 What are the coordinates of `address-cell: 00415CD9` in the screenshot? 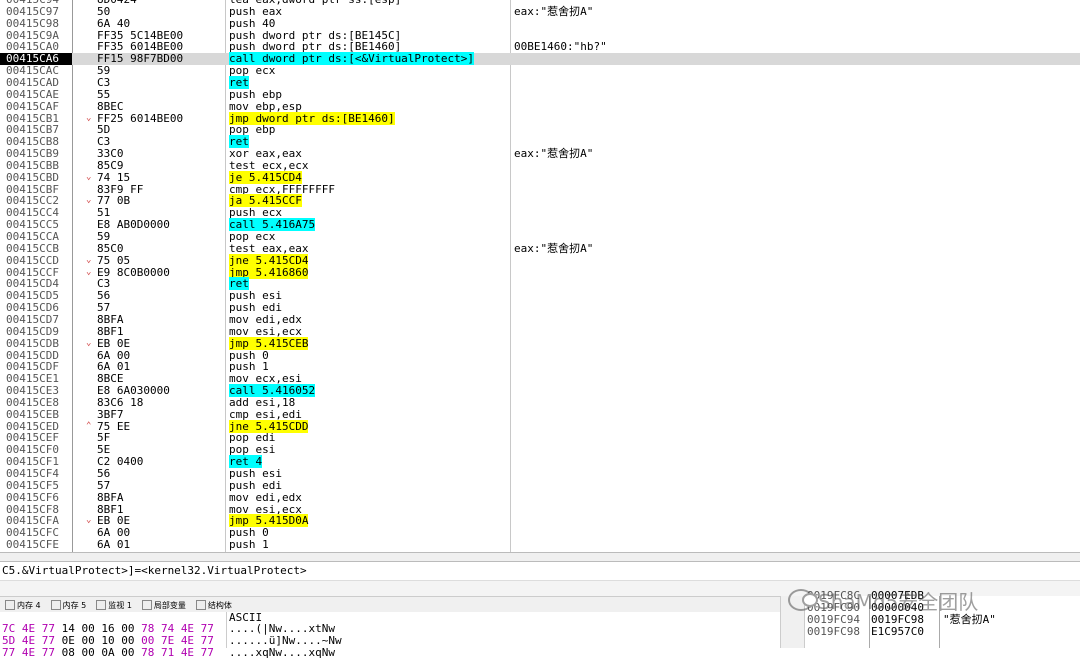 It's located at (36, 331).